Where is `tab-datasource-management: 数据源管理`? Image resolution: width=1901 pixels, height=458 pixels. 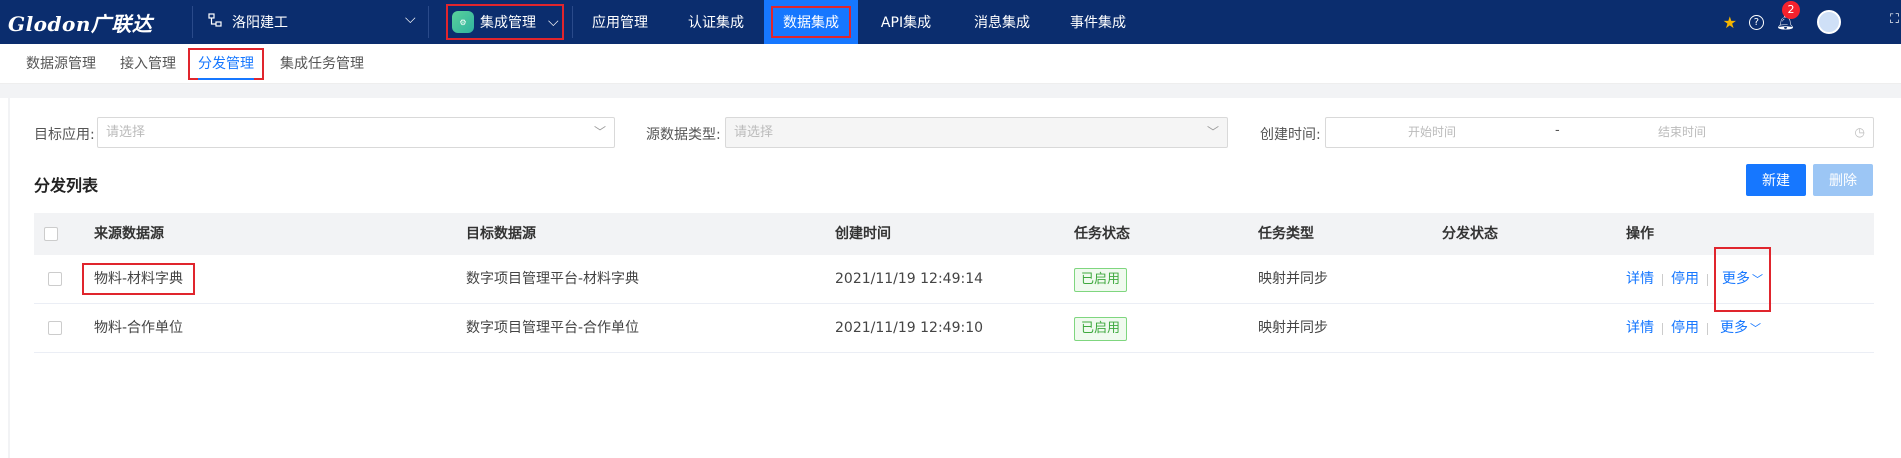
tab-datasource-management: 数据源管理 is located at coordinates (61, 64).